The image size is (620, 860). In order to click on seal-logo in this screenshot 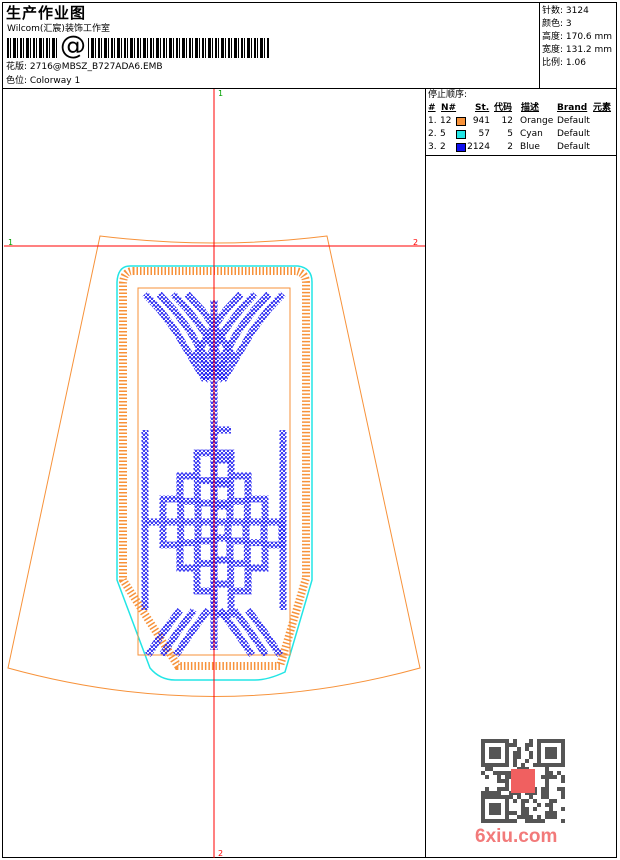, I will do `click(523, 781)`.